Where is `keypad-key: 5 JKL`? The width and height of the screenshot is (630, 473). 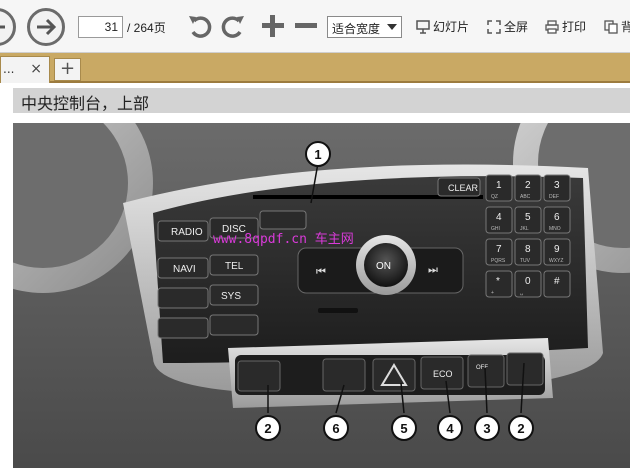
keypad-key: 5 JKL is located at coordinates (528, 220).